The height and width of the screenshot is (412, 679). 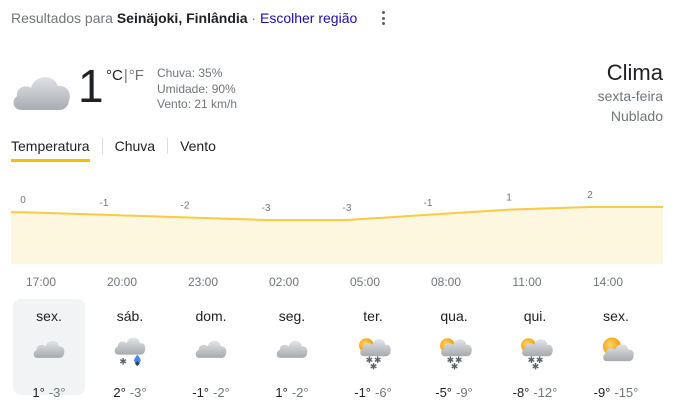 What do you see at coordinates (135, 150) in the screenshot?
I see `tab-chuva: Chuva` at bounding box center [135, 150].